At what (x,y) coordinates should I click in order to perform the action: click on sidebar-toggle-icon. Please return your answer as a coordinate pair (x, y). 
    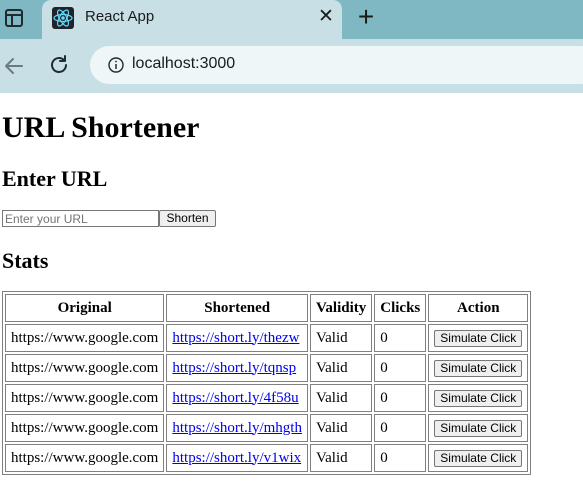
    Looking at the image, I should click on (14, 18).